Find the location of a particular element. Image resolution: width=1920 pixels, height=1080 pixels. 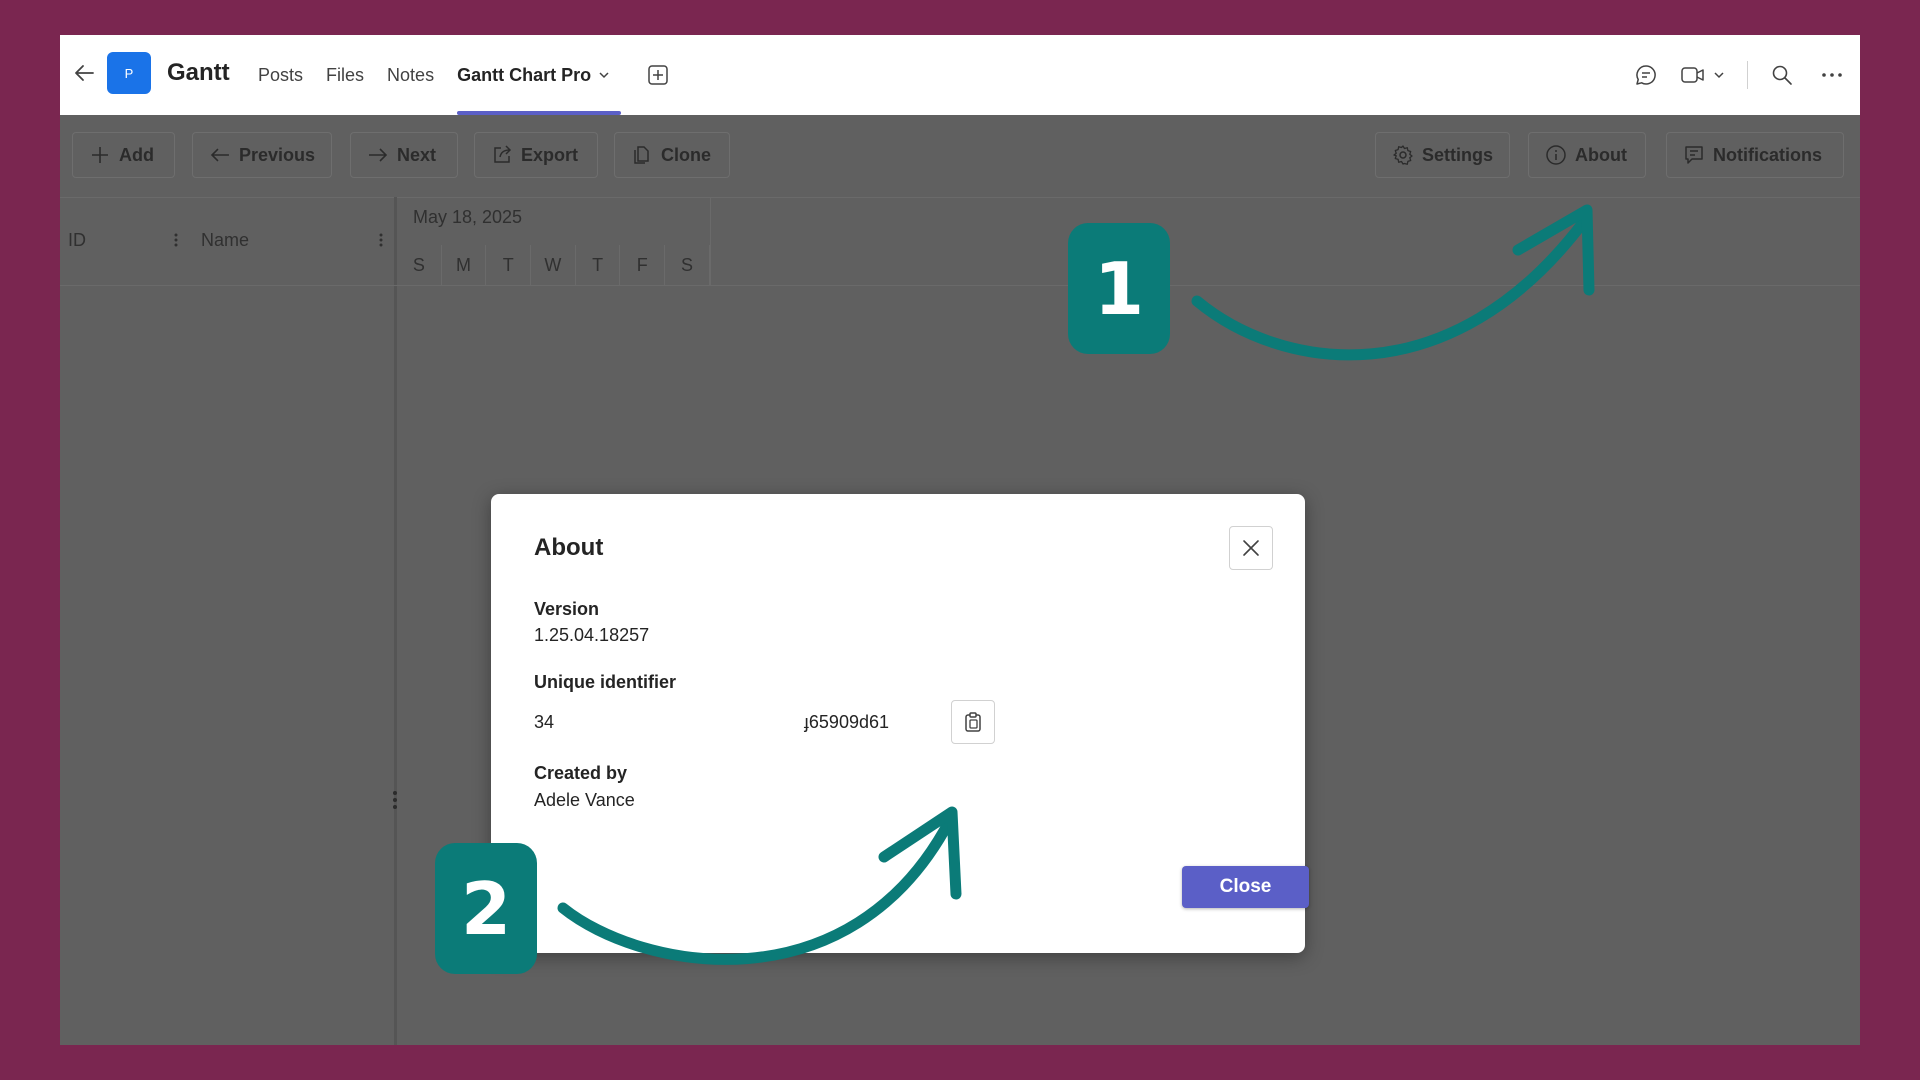

search-button is located at coordinates (1782, 75).